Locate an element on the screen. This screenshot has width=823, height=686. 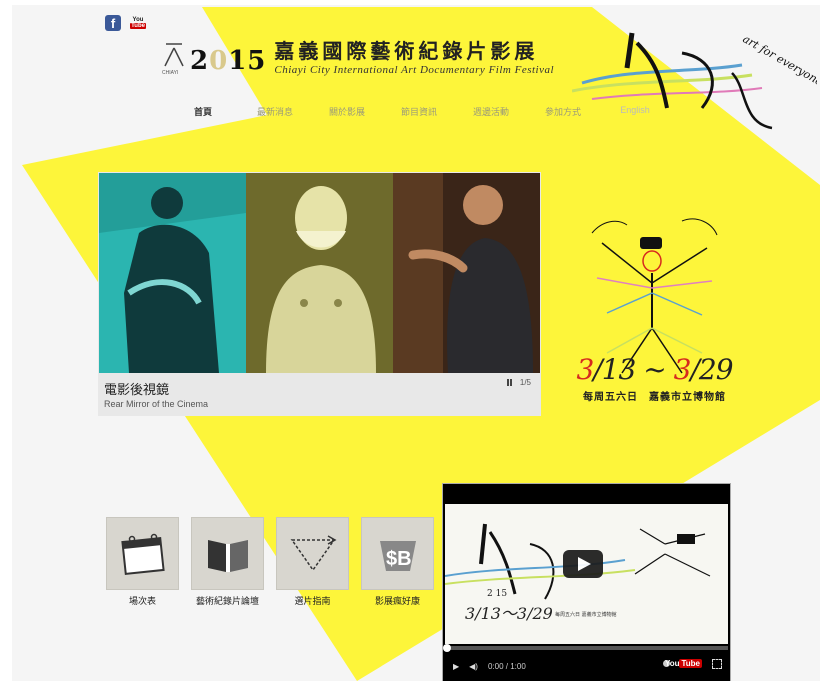
svg-text: $B is located at coordinates (399, 559).